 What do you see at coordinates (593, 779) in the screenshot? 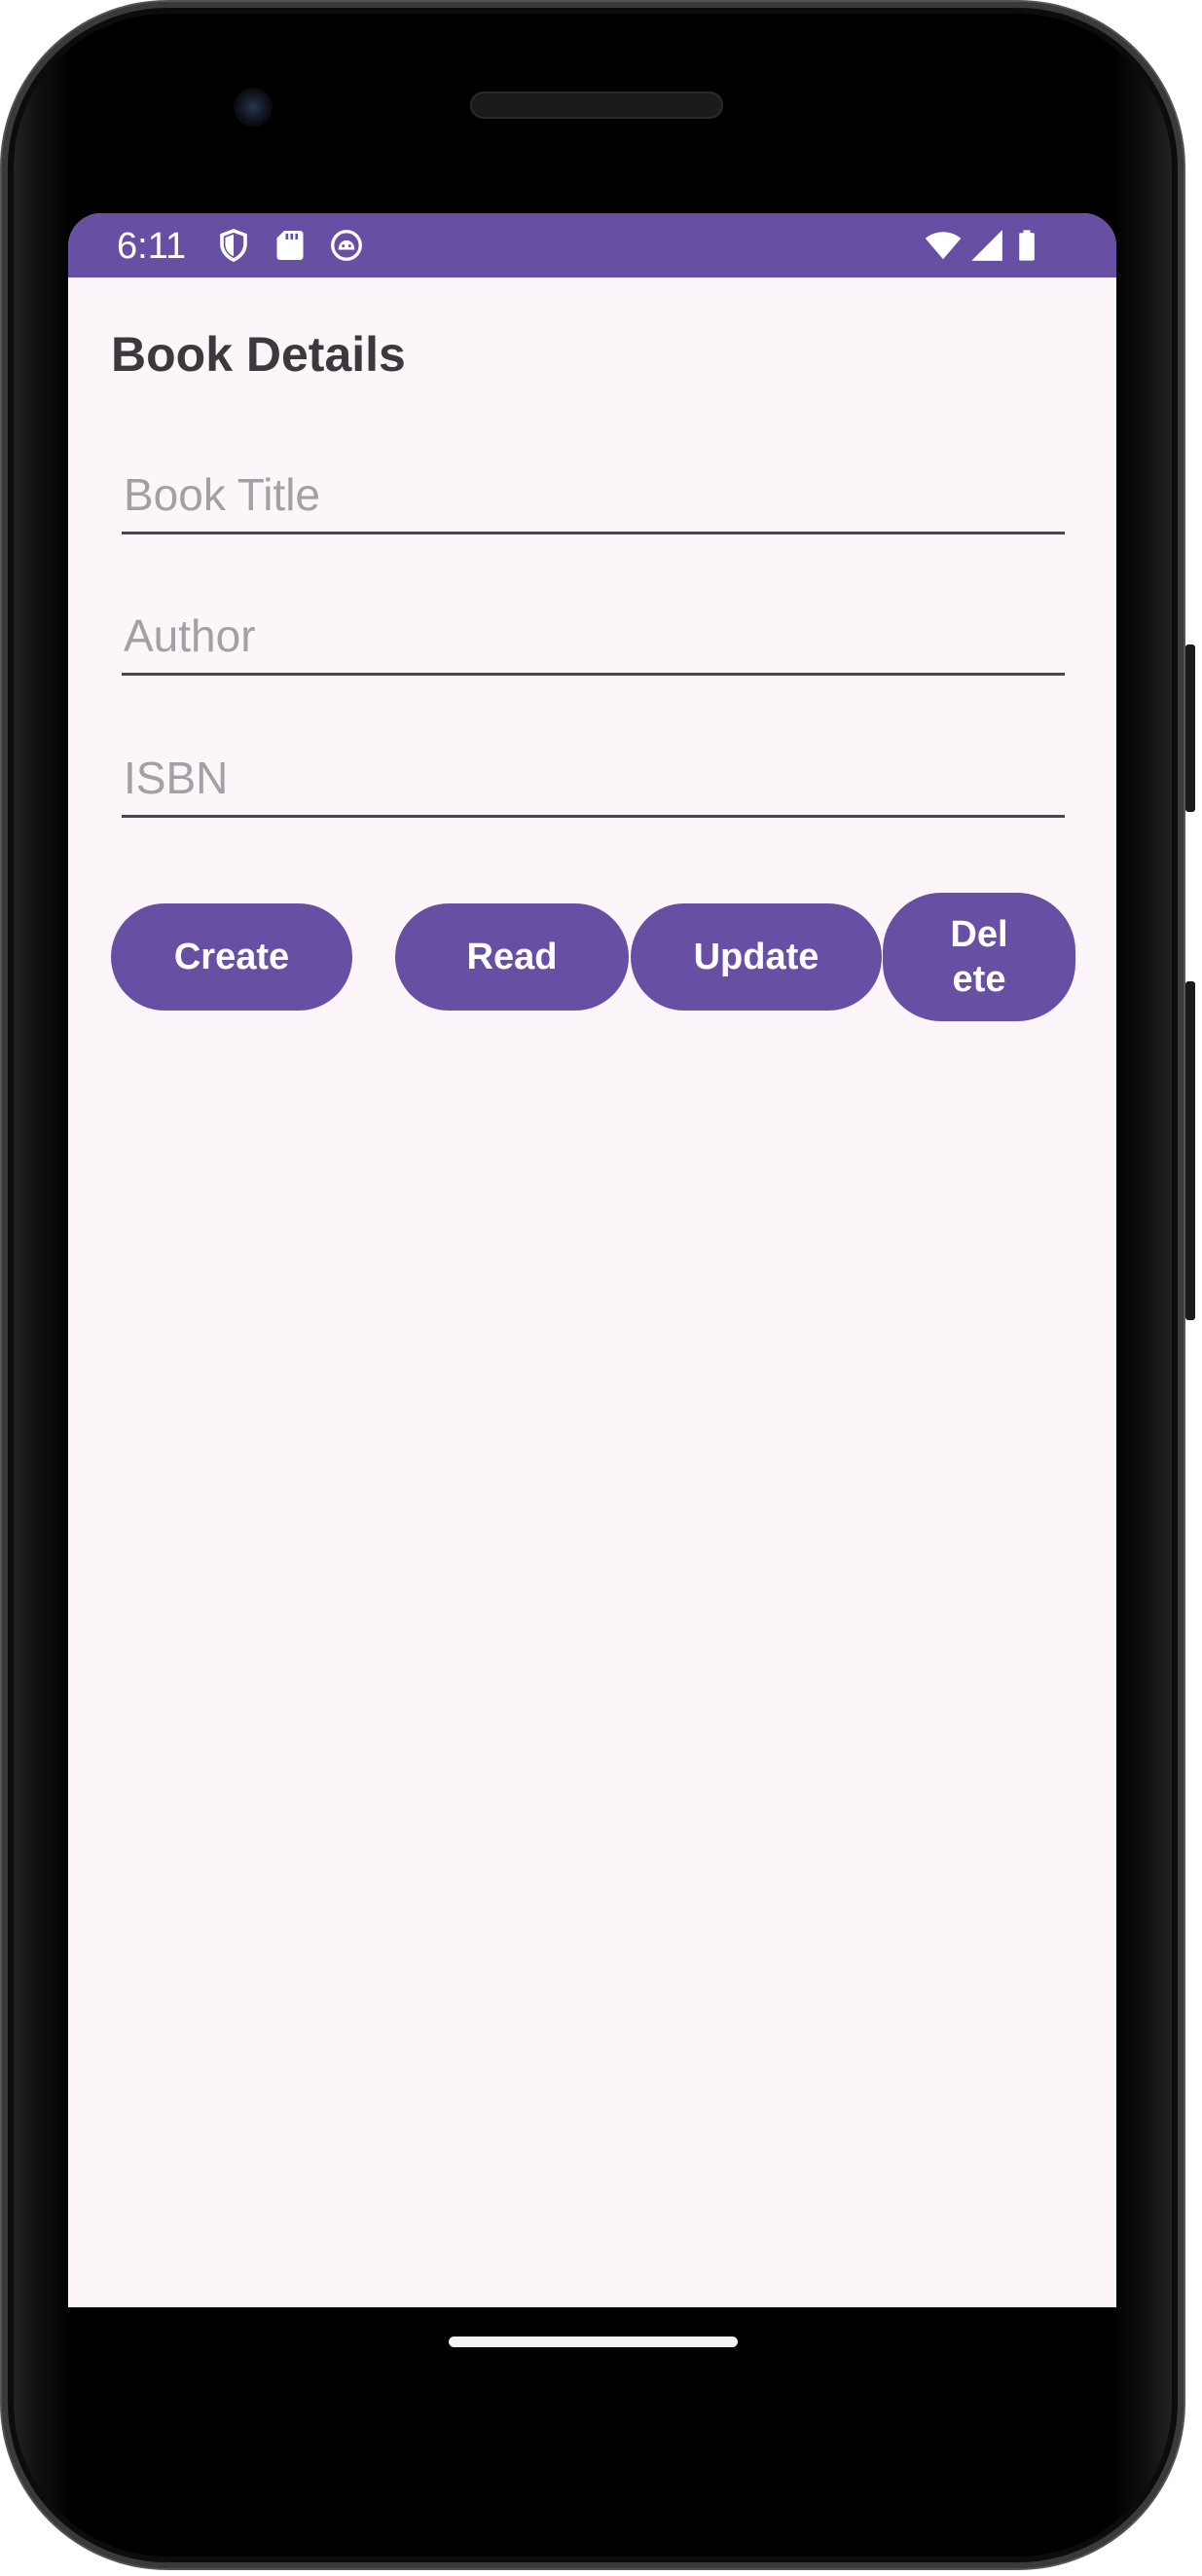
I see `isbn-input` at bounding box center [593, 779].